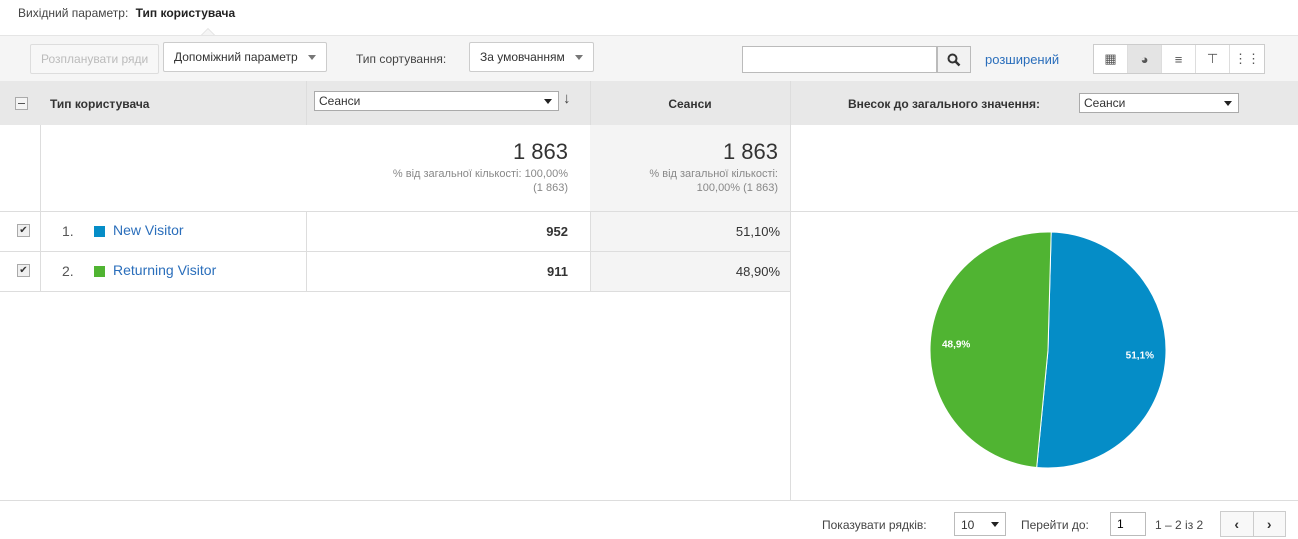 This screenshot has width=1298, height=539. I want to click on row-sessions-value: 952, so click(557, 231).